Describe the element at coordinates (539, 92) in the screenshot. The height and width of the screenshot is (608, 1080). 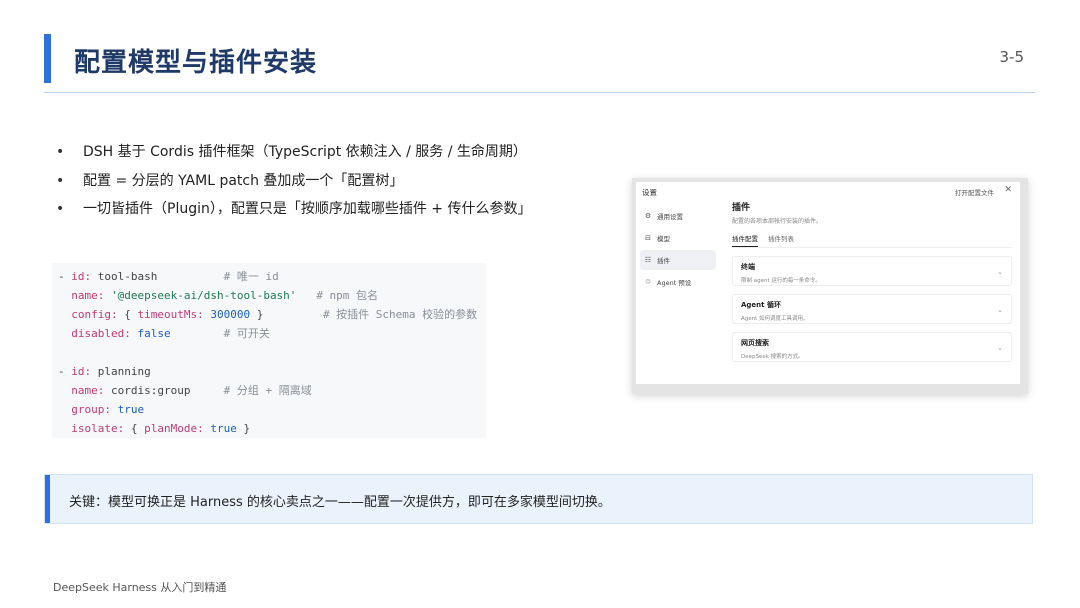
I see `title-divider` at that location.